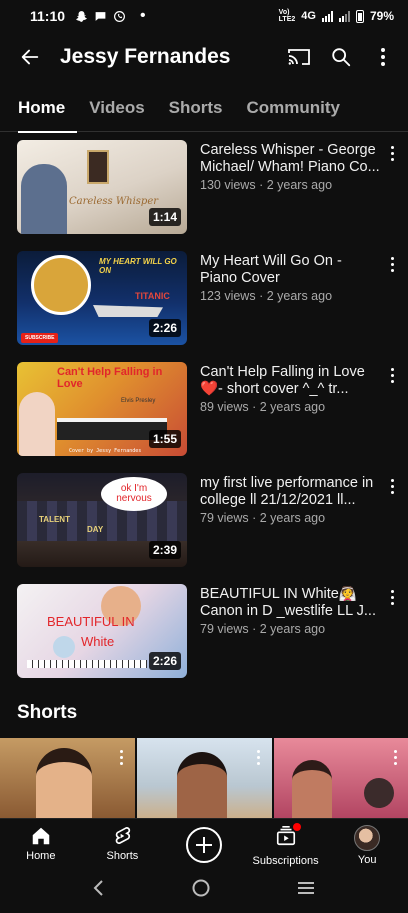  Describe the element at coordinates (306, 890) in the screenshot. I see `system-recents-button` at that location.